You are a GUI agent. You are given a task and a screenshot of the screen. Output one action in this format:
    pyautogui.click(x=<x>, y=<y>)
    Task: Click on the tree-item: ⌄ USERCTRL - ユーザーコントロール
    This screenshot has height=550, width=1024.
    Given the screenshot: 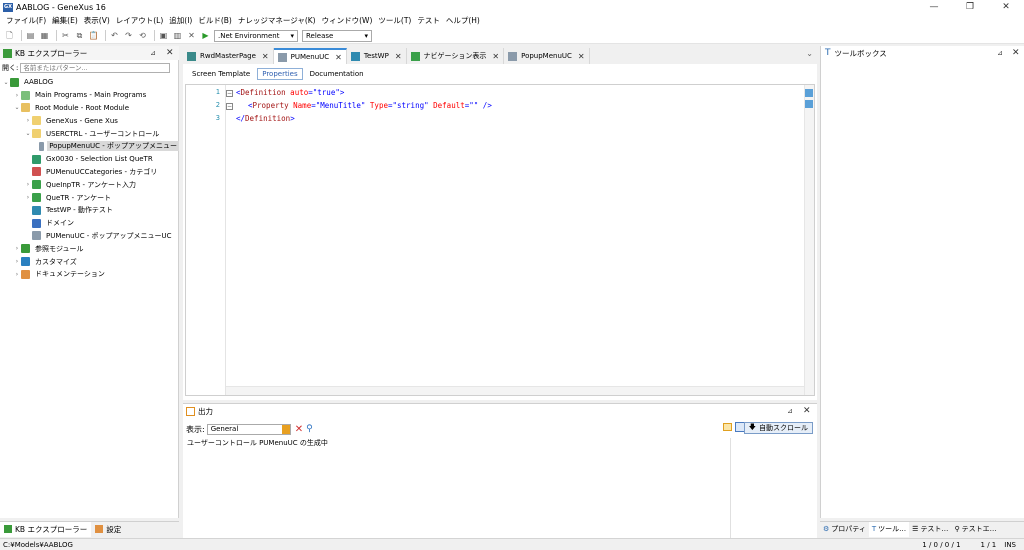 What is the action you would take?
    pyautogui.click(x=89, y=133)
    